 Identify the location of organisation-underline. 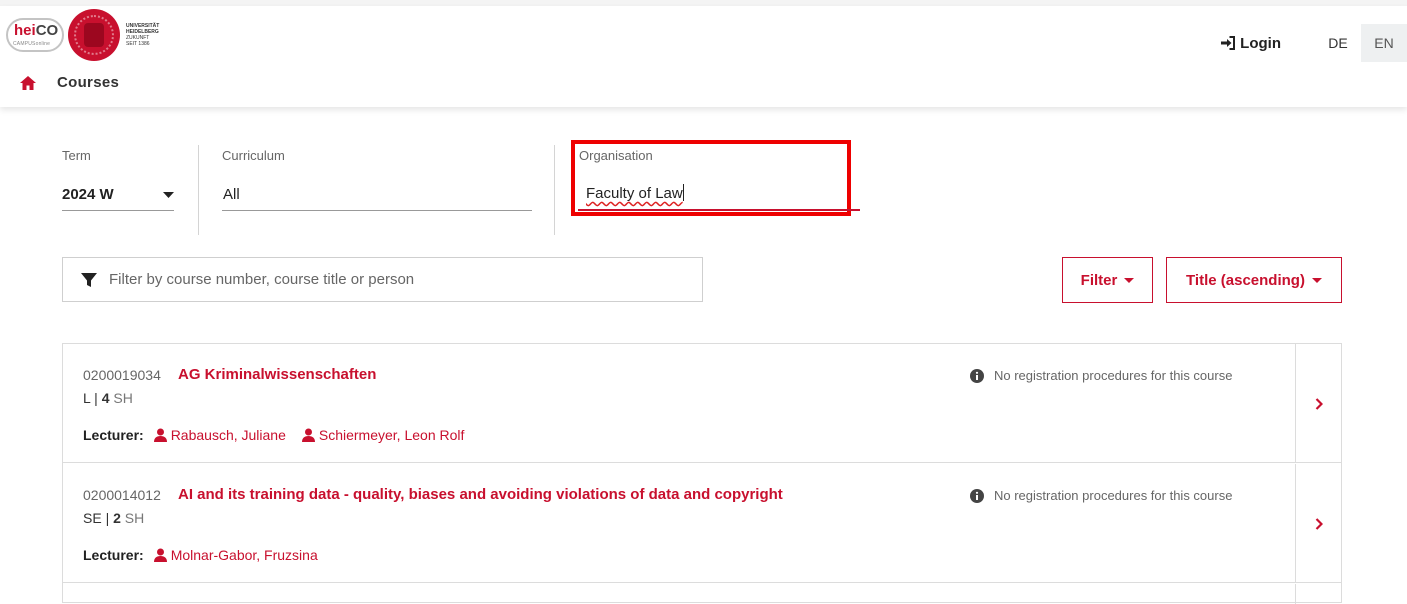
(719, 210).